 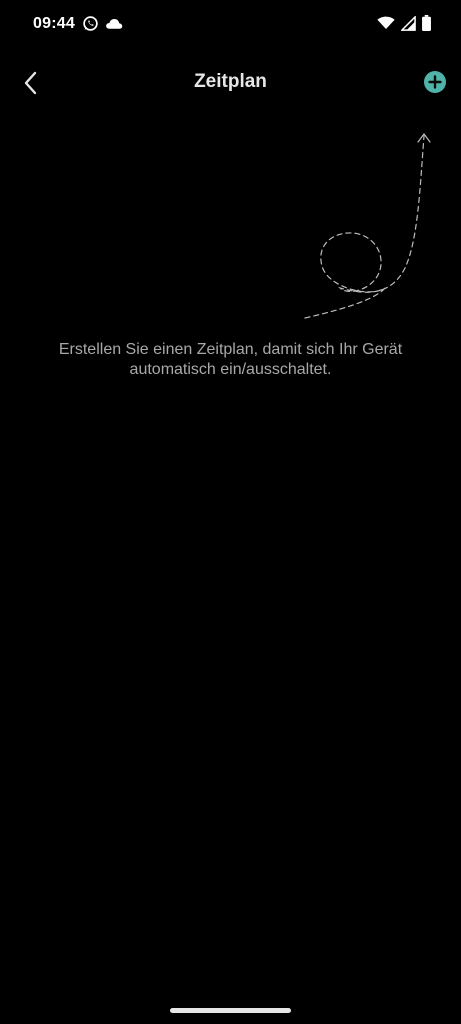 What do you see at coordinates (114, 26) in the screenshot?
I see `cloud-icon` at bounding box center [114, 26].